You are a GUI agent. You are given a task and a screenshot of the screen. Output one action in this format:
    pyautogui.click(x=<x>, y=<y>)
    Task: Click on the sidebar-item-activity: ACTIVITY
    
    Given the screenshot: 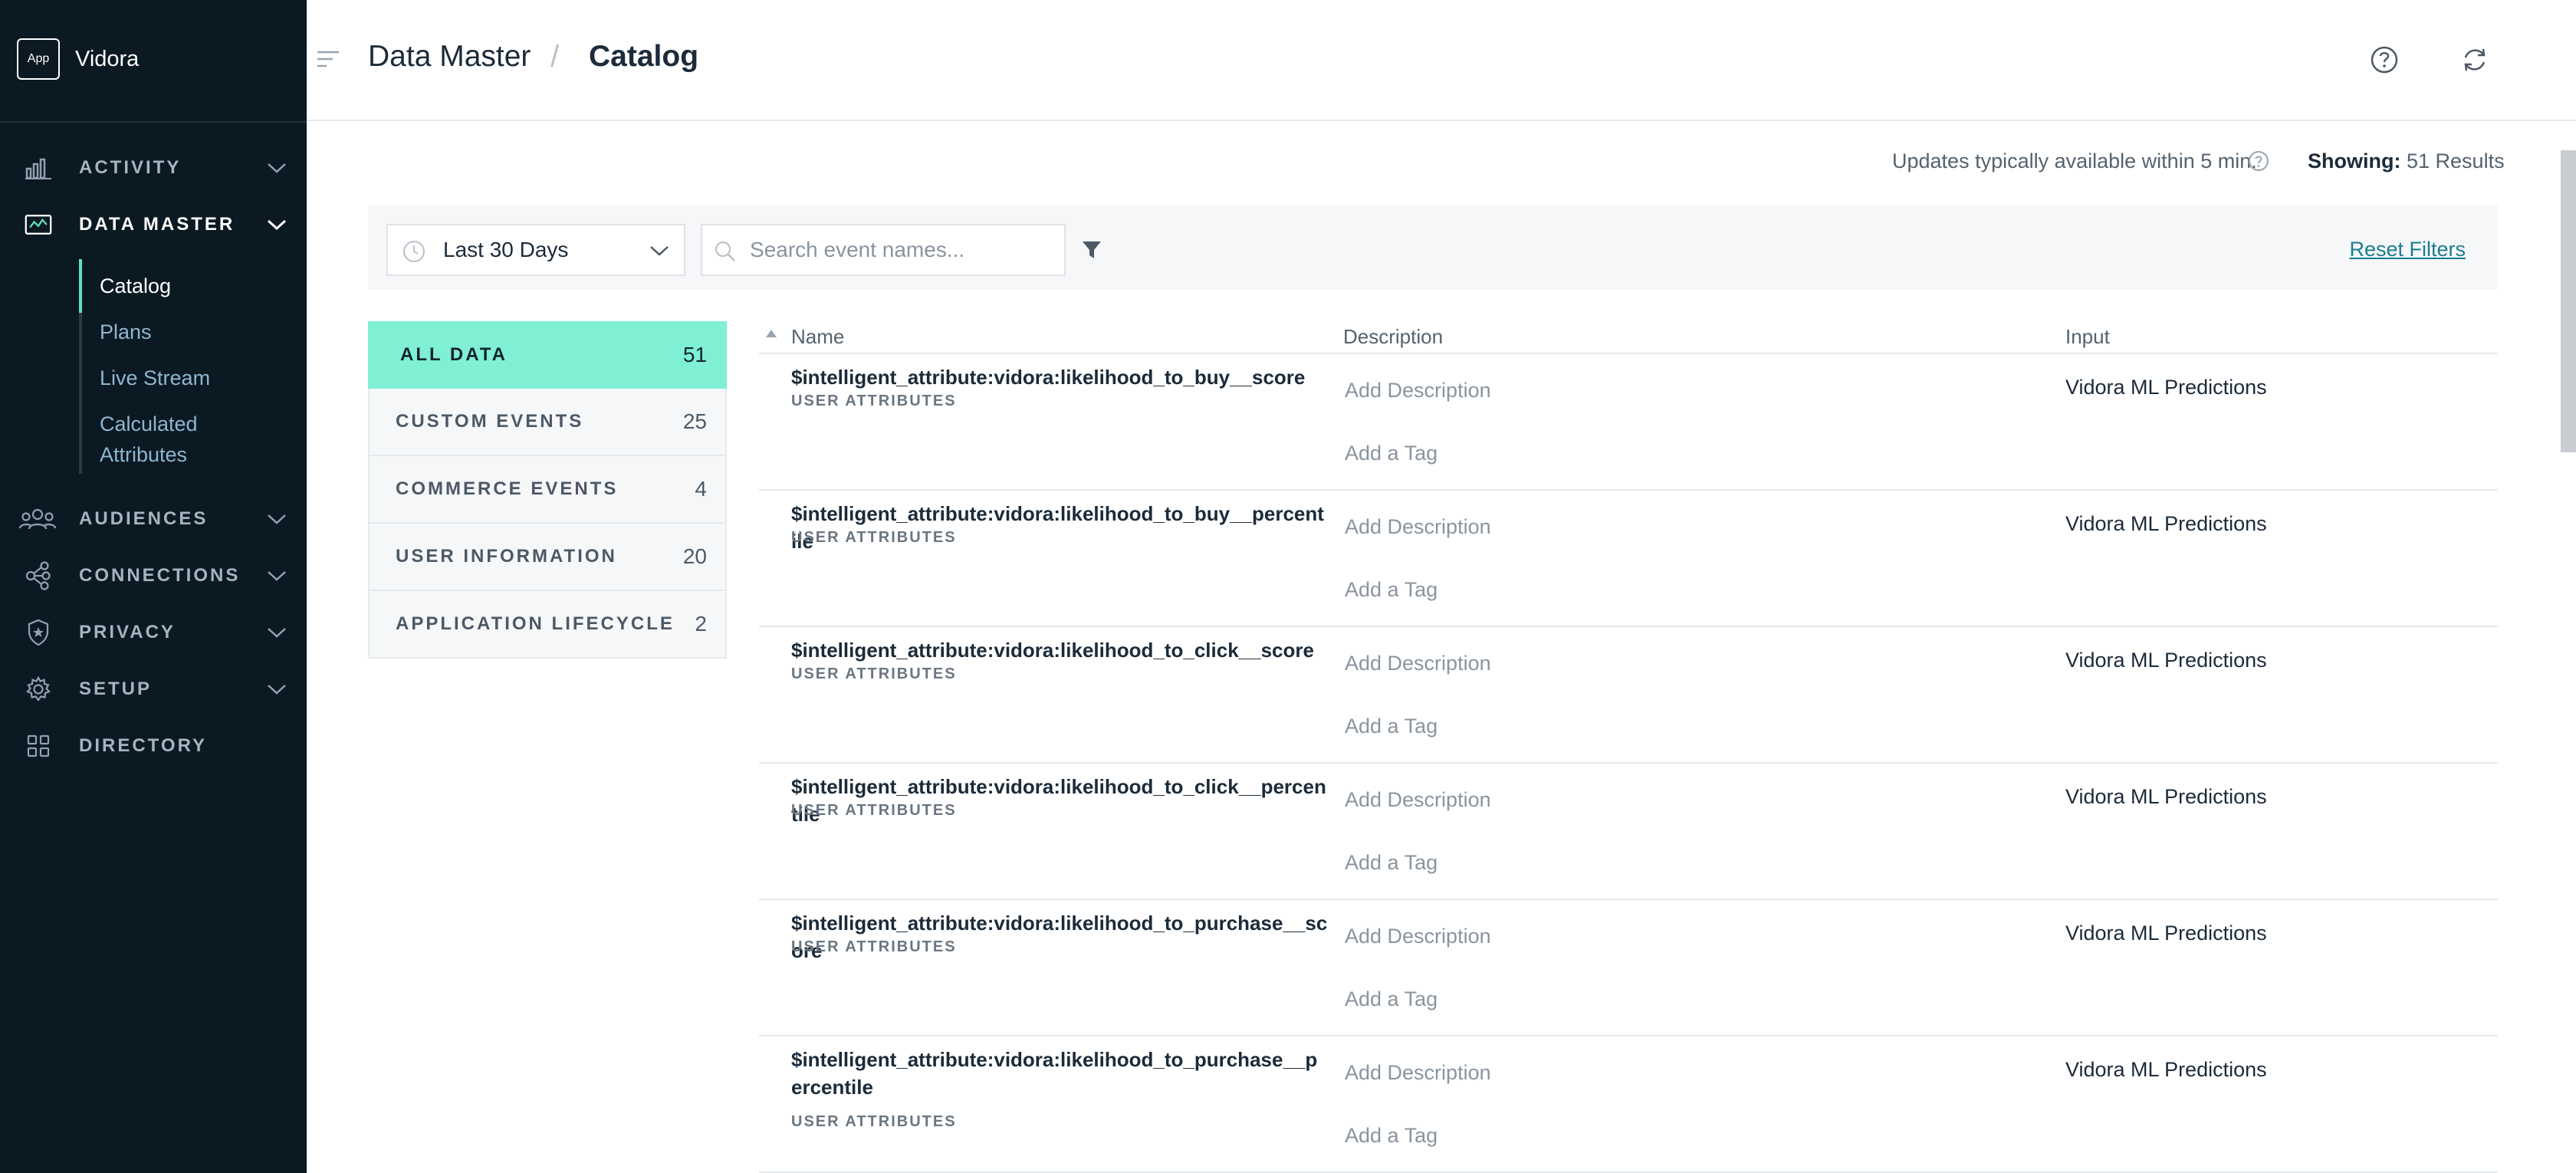 What is the action you would take?
    pyautogui.click(x=154, y=168)
    